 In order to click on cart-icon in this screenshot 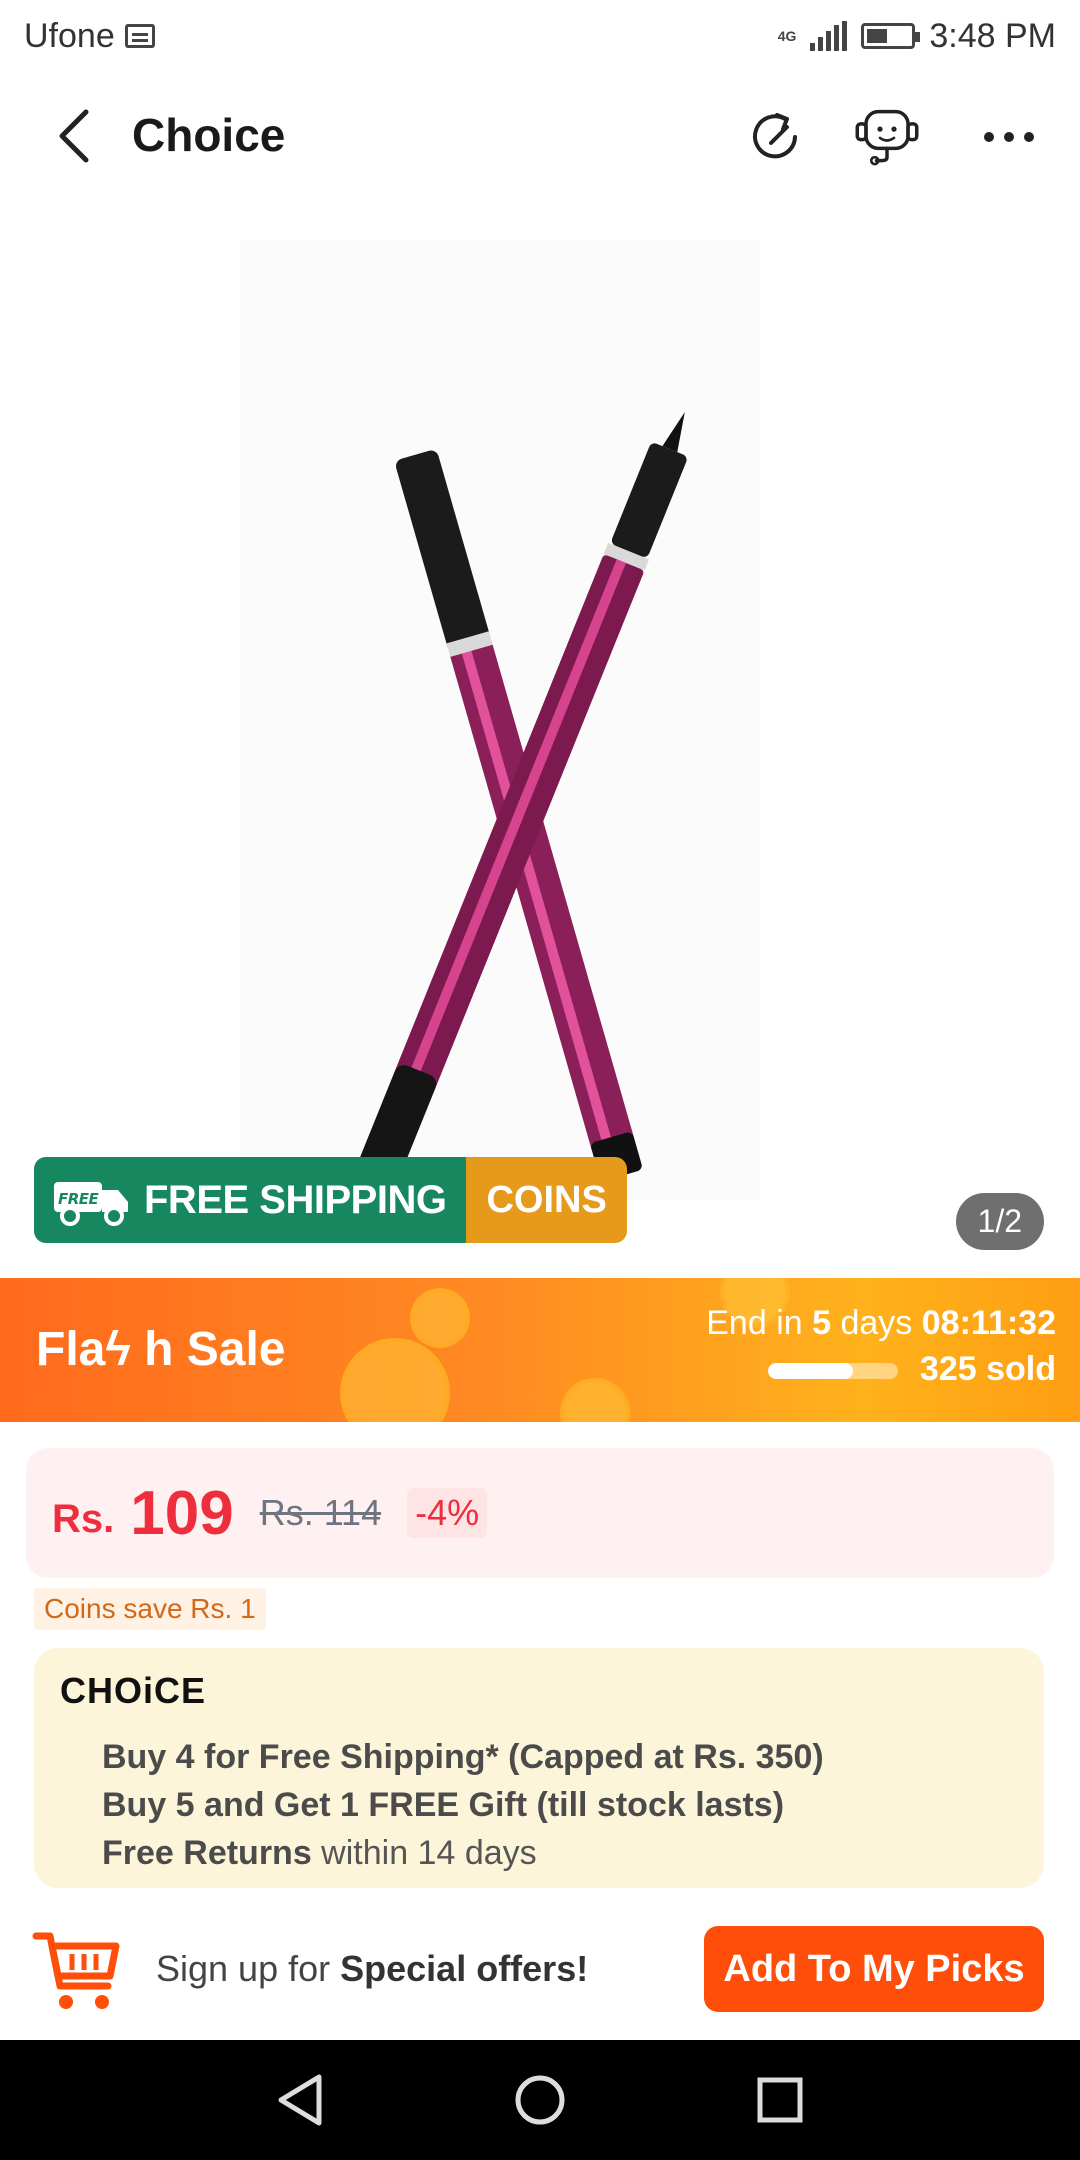, I will do `click(76, 1970)`.